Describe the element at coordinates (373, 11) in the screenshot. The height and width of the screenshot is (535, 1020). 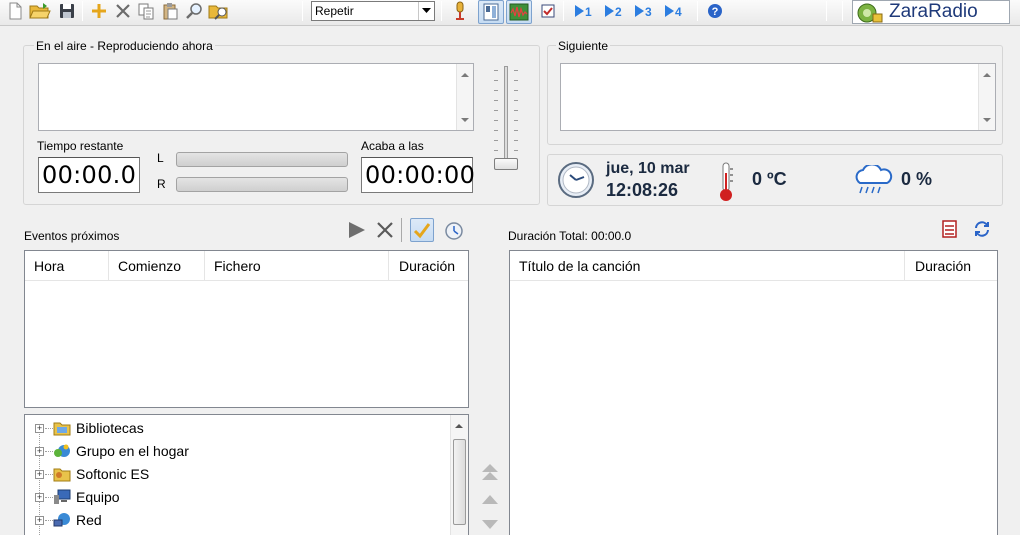
I see `mode-select: Repetir` at that location.